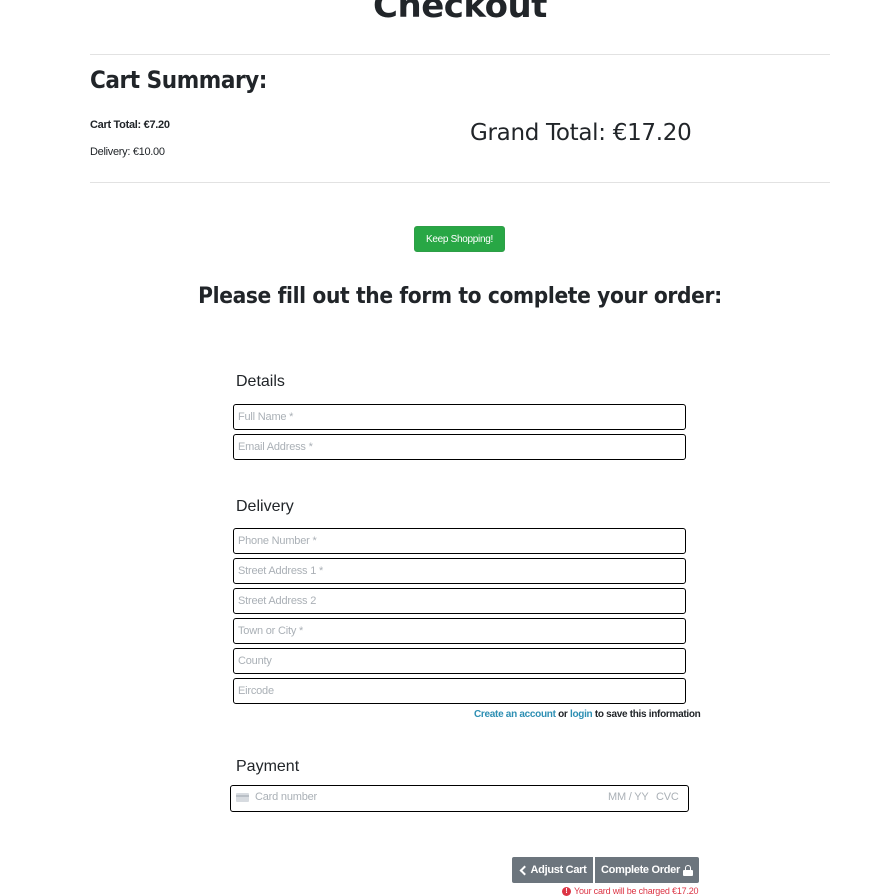  What do you see at coordinates (459, 541) in the screenshot?
I see `phone-number-input` at bounding box center [459, 541].